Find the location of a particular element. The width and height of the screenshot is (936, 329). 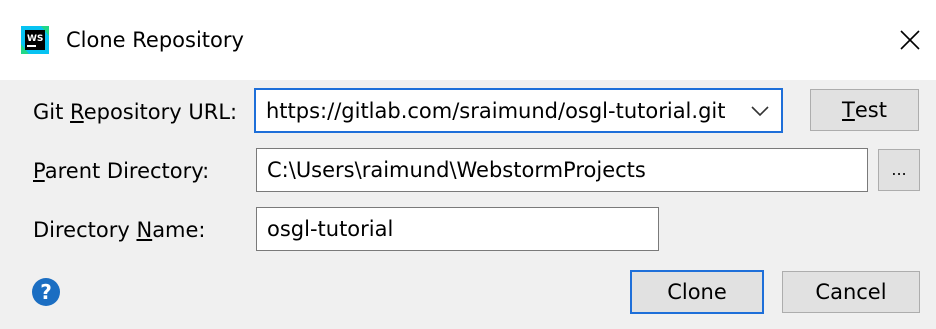

svg-text: WS is located at coordinates (35, 39).